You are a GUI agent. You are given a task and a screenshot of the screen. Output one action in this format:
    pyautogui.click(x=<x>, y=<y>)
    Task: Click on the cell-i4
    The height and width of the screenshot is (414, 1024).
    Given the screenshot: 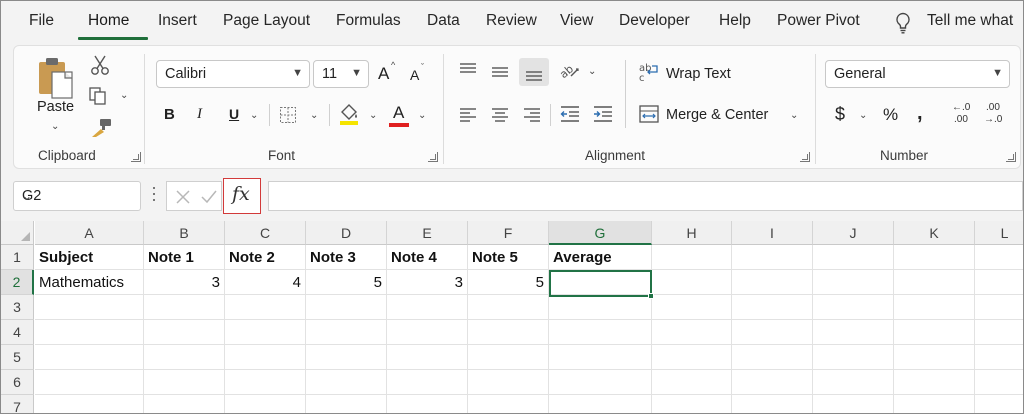 What is the action you would take?
    pyautogui.click(x=772, y=332)
    